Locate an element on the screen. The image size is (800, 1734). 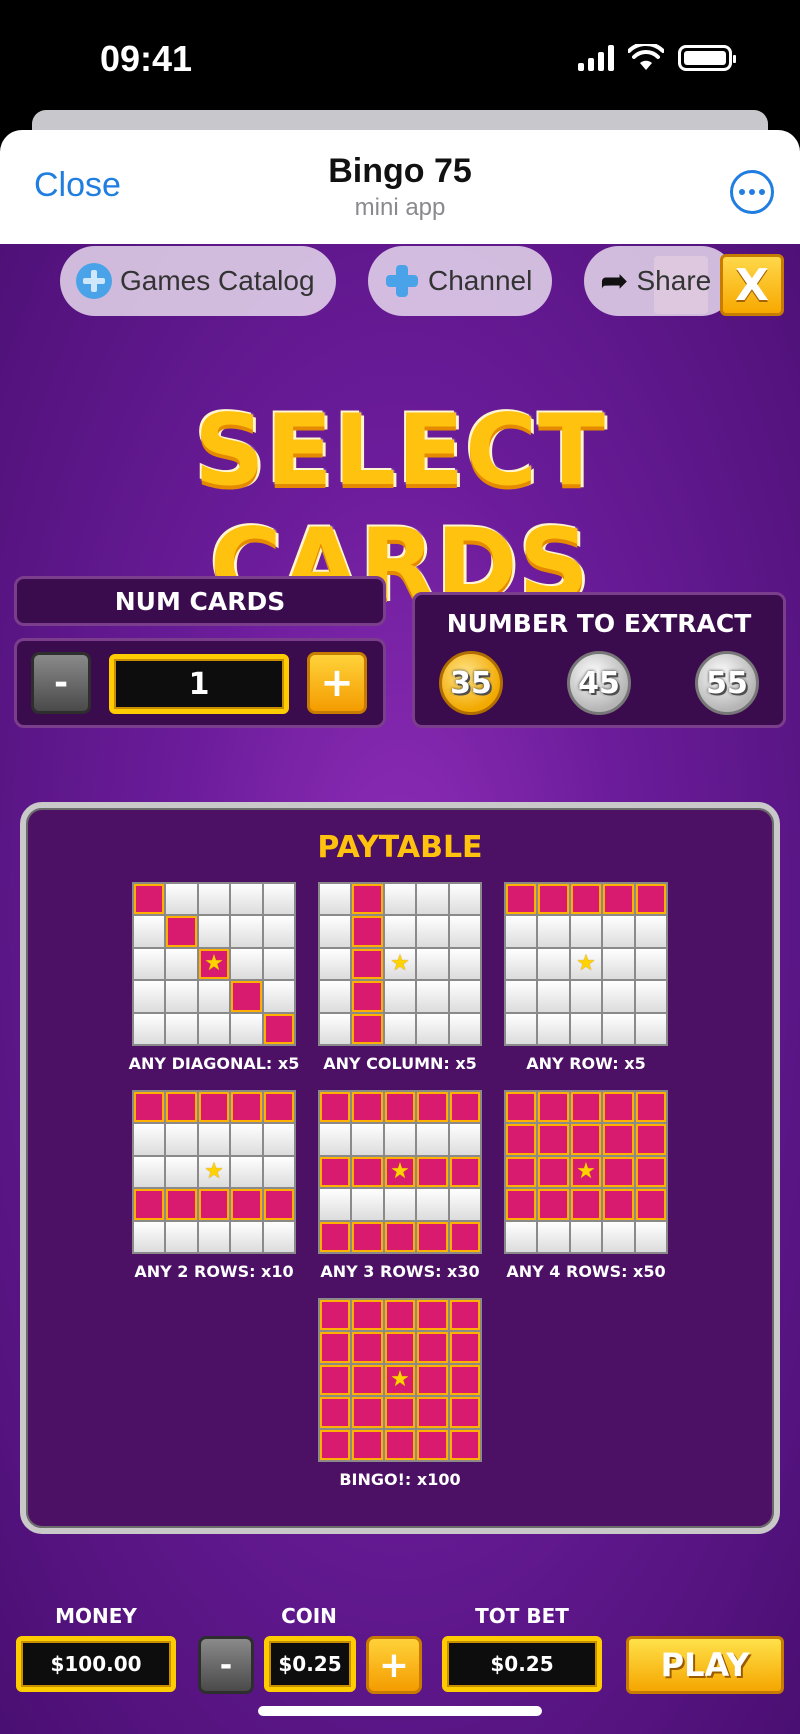
num-cards-value: 1 is located at coordinates (199, 684).